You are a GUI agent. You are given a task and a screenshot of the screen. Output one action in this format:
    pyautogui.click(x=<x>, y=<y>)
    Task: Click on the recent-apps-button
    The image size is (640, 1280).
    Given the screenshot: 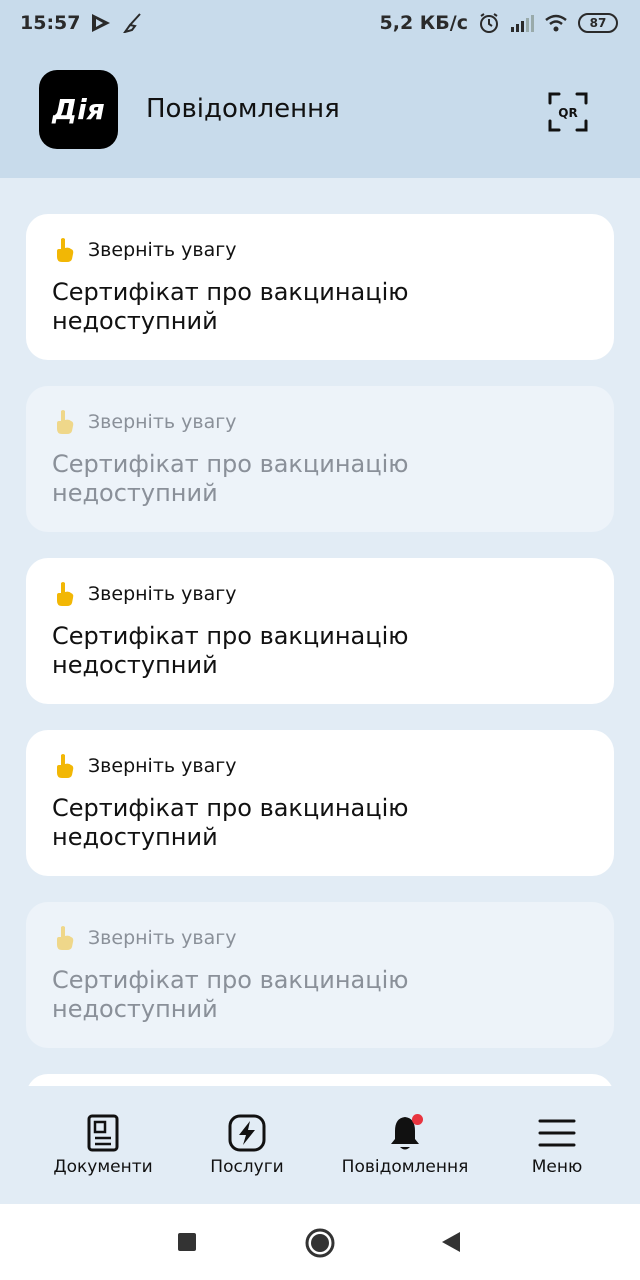 What is the action you would take?
    pyautogui.click(x=187, y=1242)
    